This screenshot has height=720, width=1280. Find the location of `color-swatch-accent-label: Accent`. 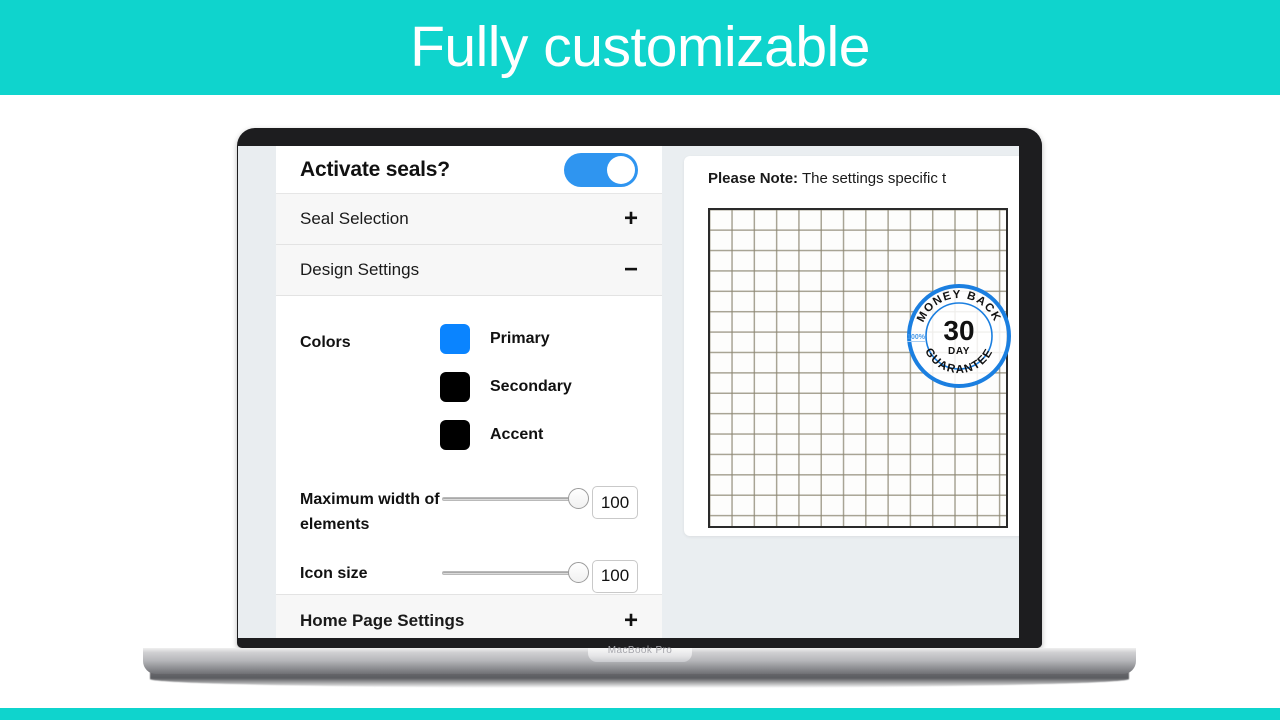

color-swatch-accent-label: Accent is located at coordinates (517, 434).